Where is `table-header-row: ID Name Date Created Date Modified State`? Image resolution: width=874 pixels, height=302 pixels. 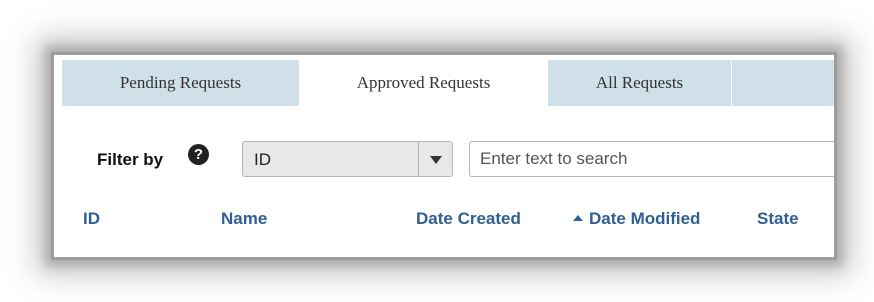 table-header-row: ID Name Date Created Date Modified State is located at coordinates (444, 221).